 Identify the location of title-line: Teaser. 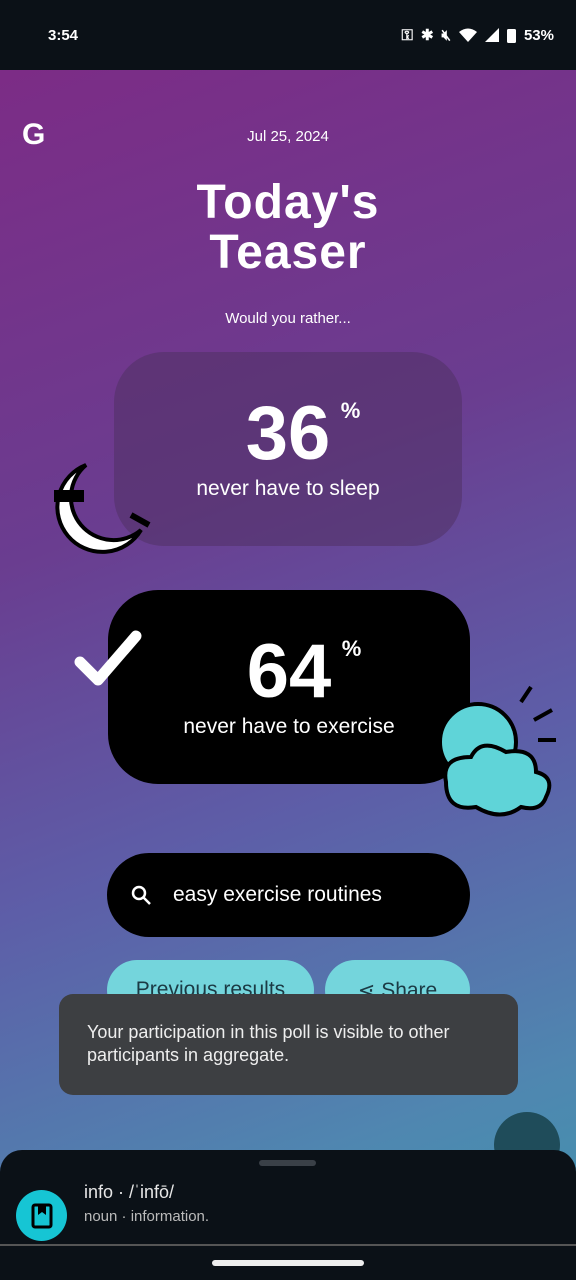
(288, 252).